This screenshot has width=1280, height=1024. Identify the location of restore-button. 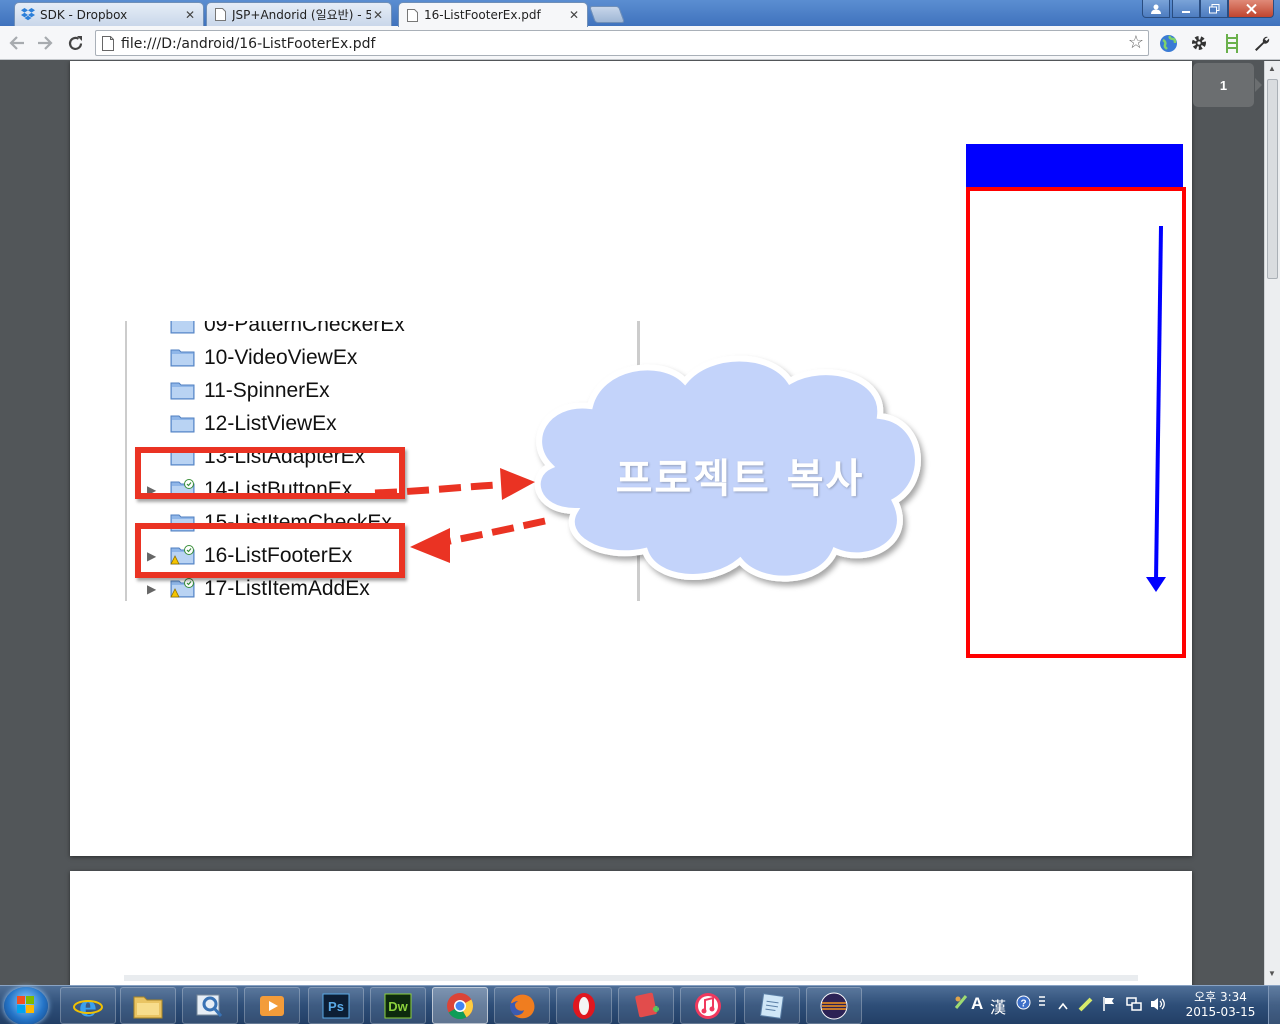
(1214, 9).